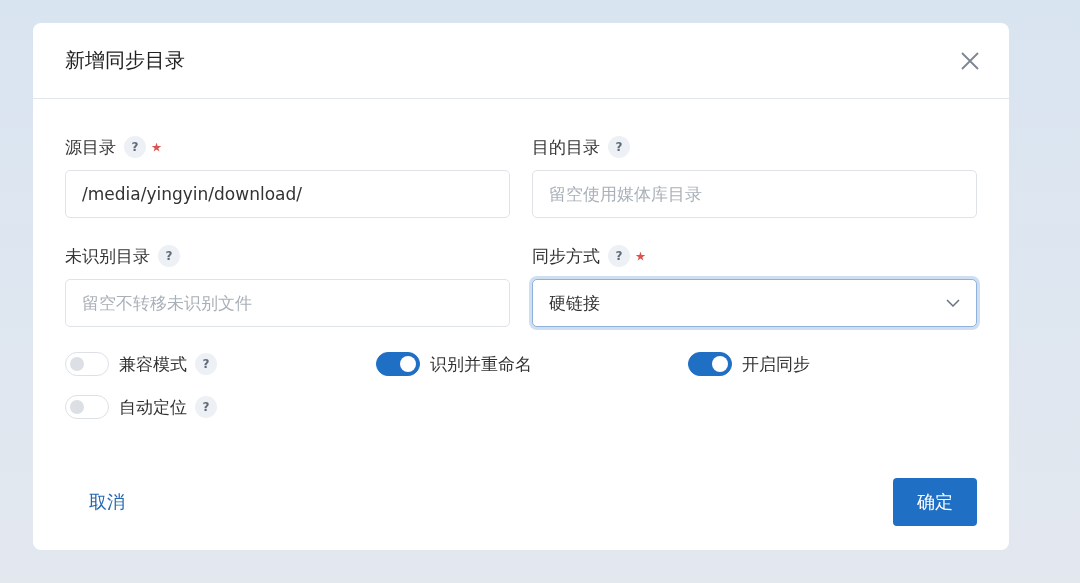  Describe the element at coordinates (90, 147) in the screenshot. I see `field-label: 源目录` at that location.